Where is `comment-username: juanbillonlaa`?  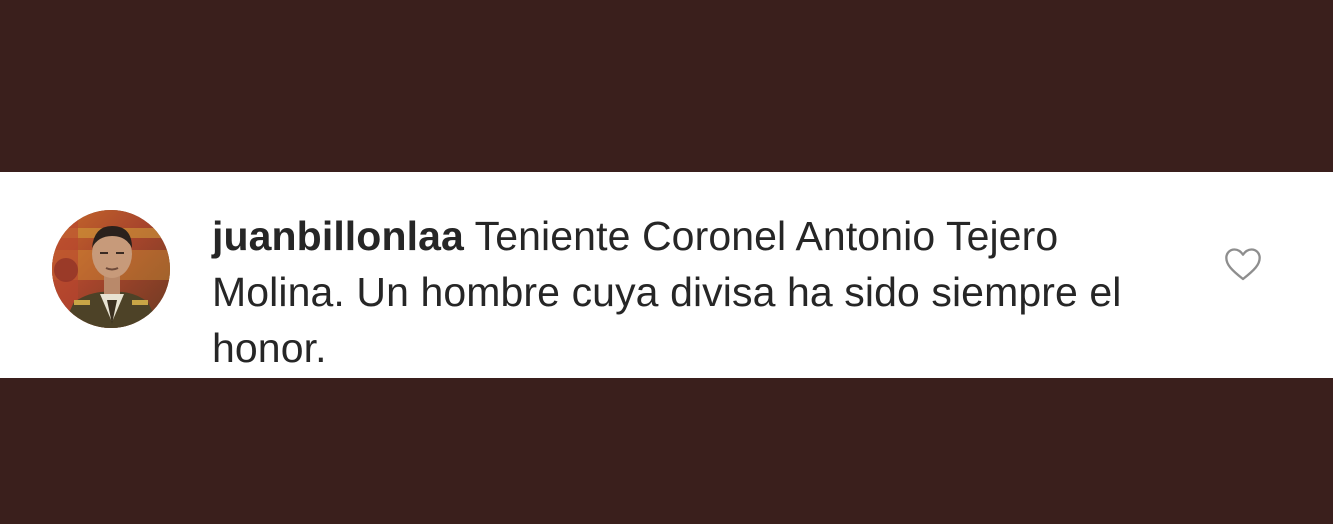
comment-username: juanbillonlaa is located at coordinates (338, 236).